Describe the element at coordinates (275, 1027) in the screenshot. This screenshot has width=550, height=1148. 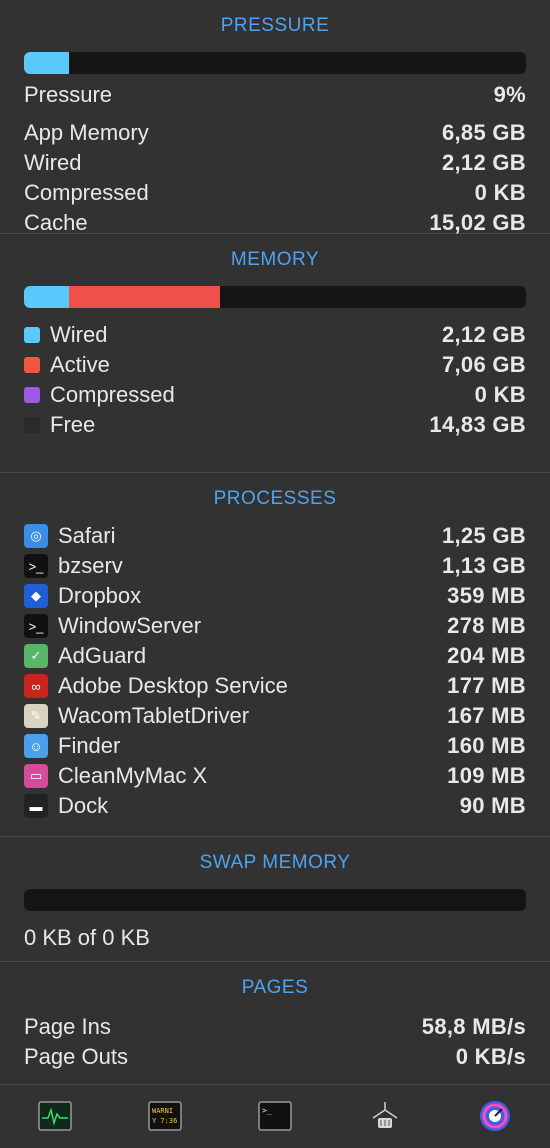
I see `page-ins-row: Page Ins 58,8 MB/s` at that location.